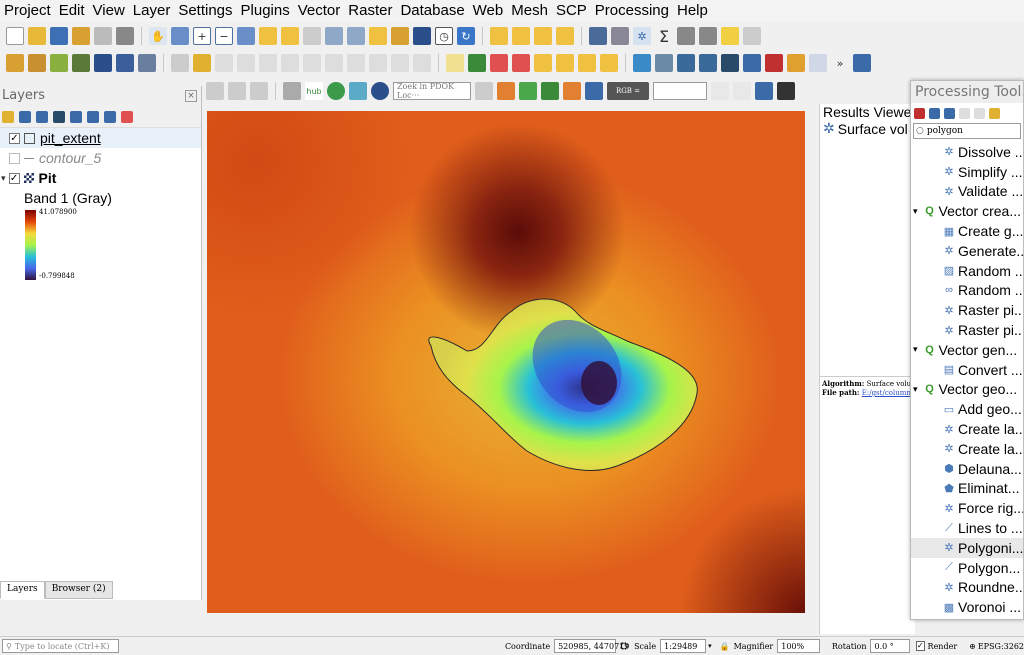 This screenshot has height=655, width=1024. I want to click on scp-band-2-icon, so click(742, 91).